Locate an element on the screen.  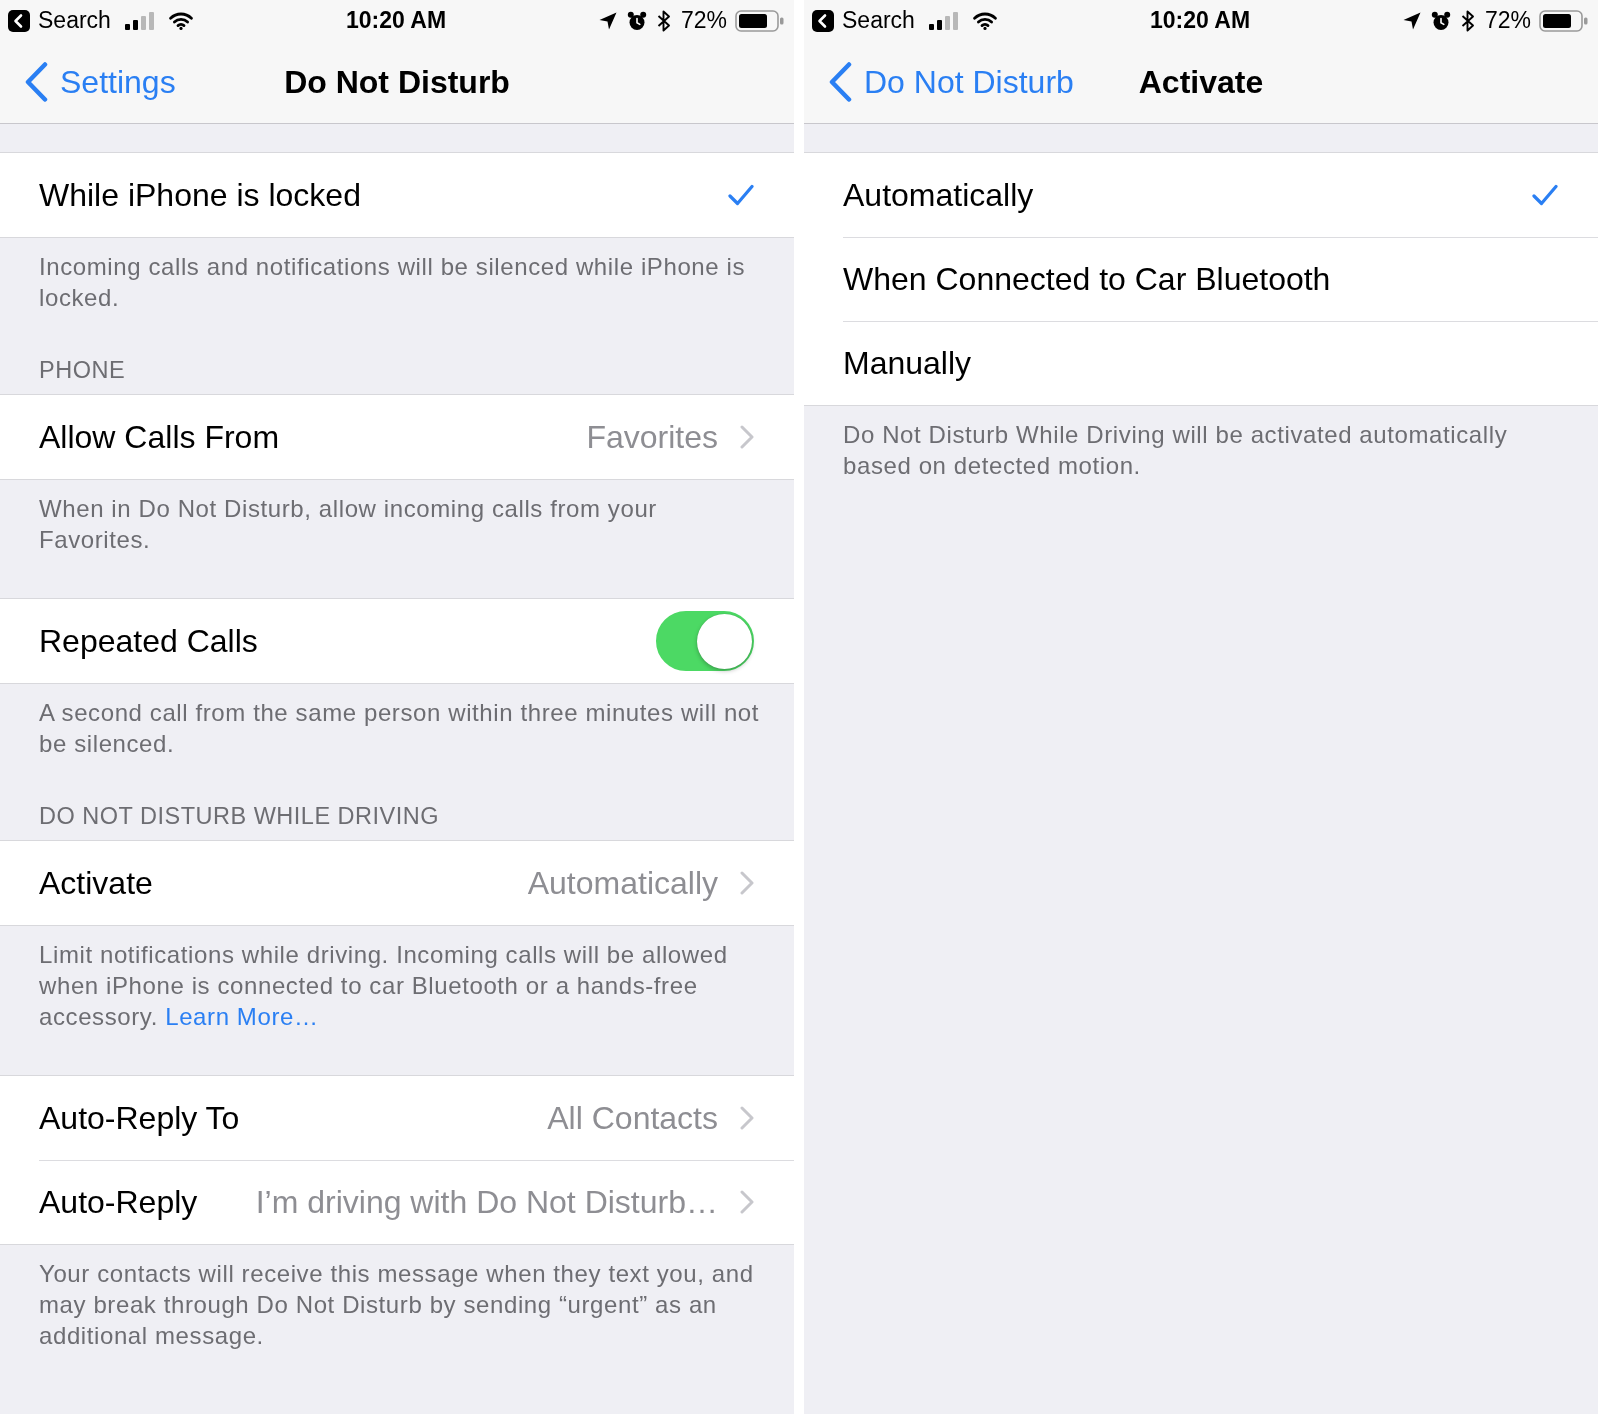
row-label: While iPhone is locked is located at coordinates (200, 195).